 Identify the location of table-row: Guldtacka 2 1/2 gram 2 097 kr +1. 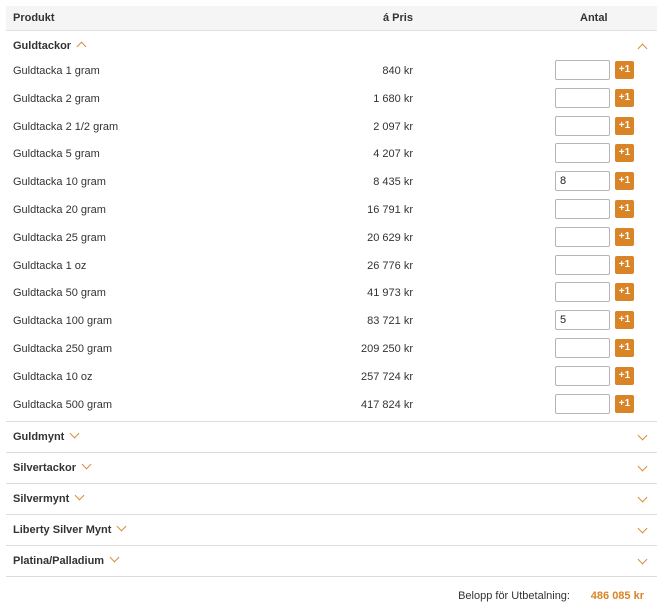
(331, 127).